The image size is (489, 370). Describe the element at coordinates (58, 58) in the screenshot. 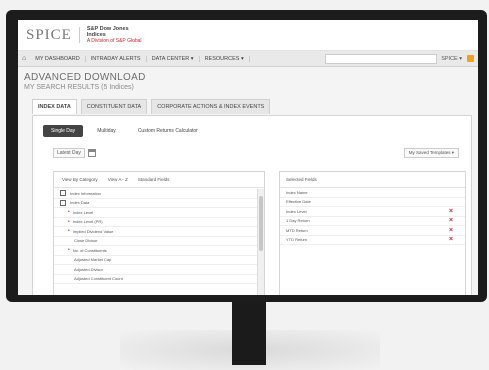

I see `nav-item-dashboard: MY DASHBOARD` at that location.